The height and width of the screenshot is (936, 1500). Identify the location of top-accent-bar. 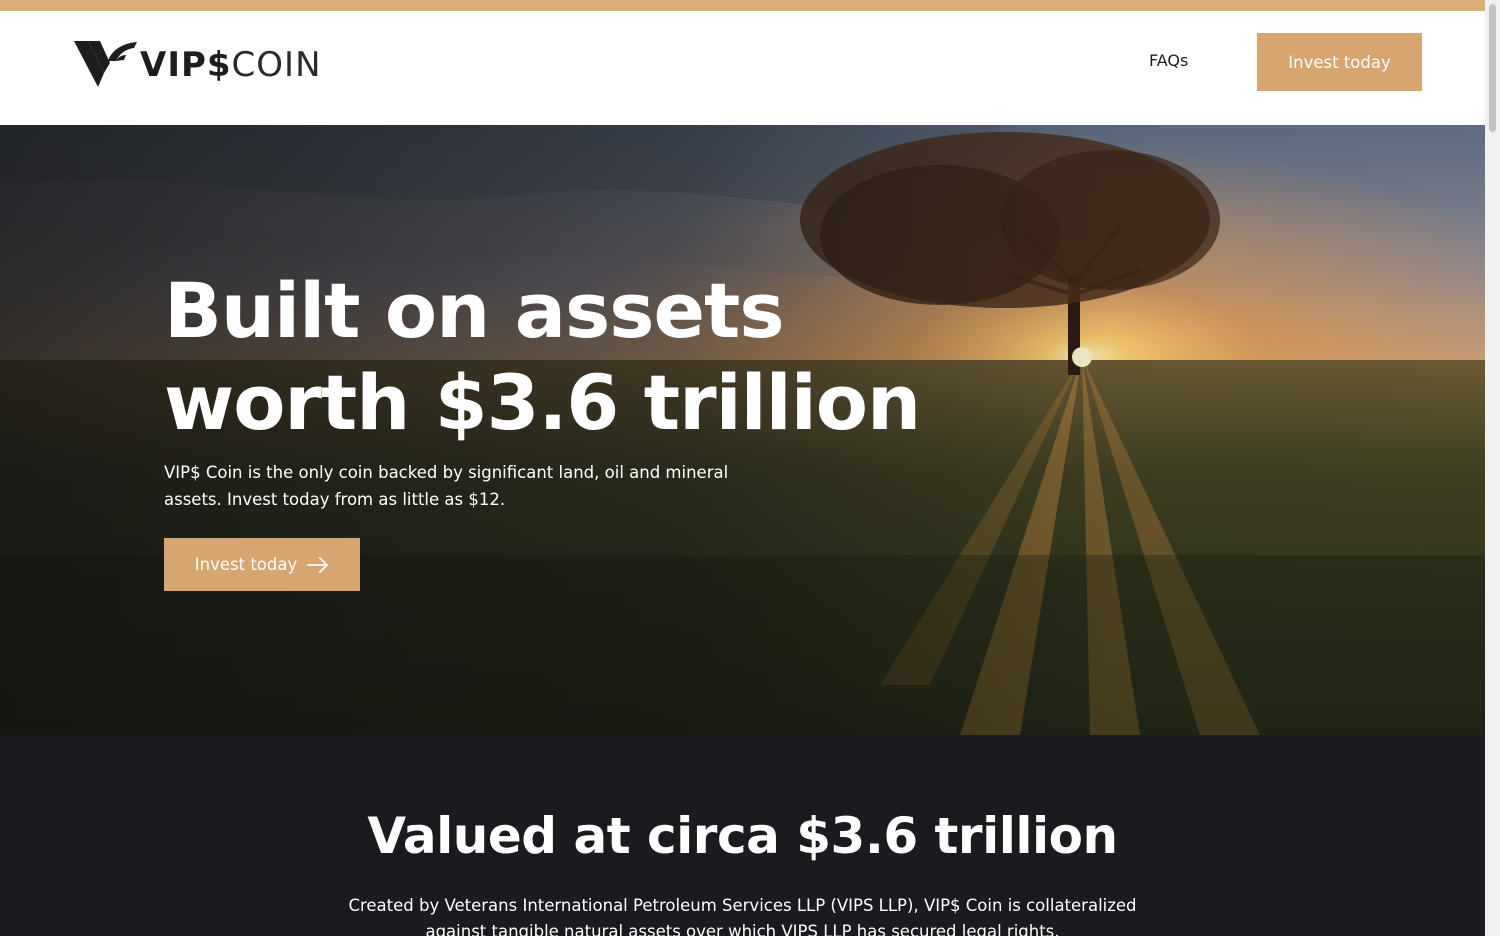
(742, 5).